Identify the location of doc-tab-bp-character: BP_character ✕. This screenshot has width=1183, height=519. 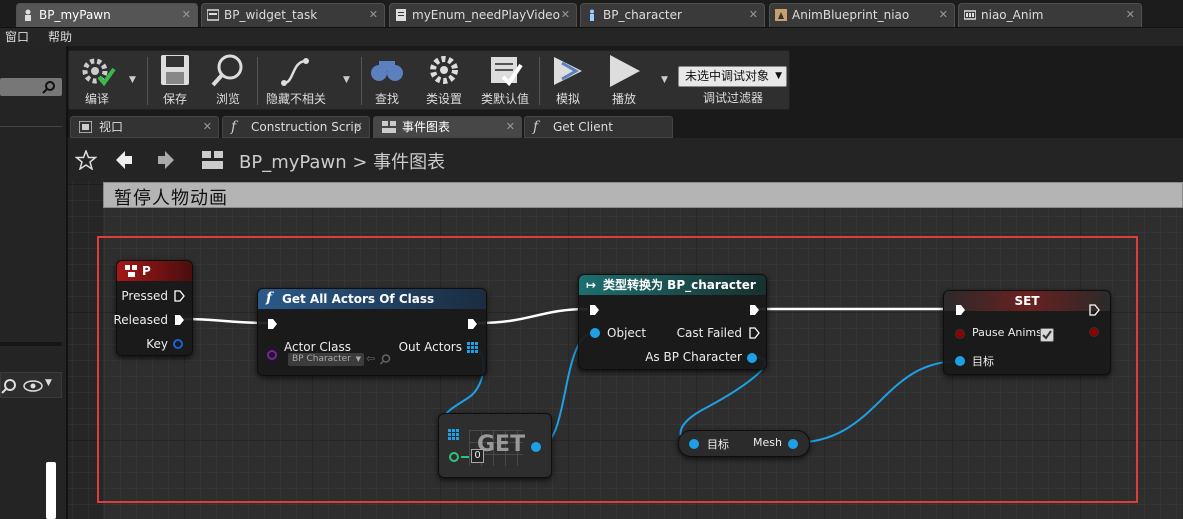
(672, 15).